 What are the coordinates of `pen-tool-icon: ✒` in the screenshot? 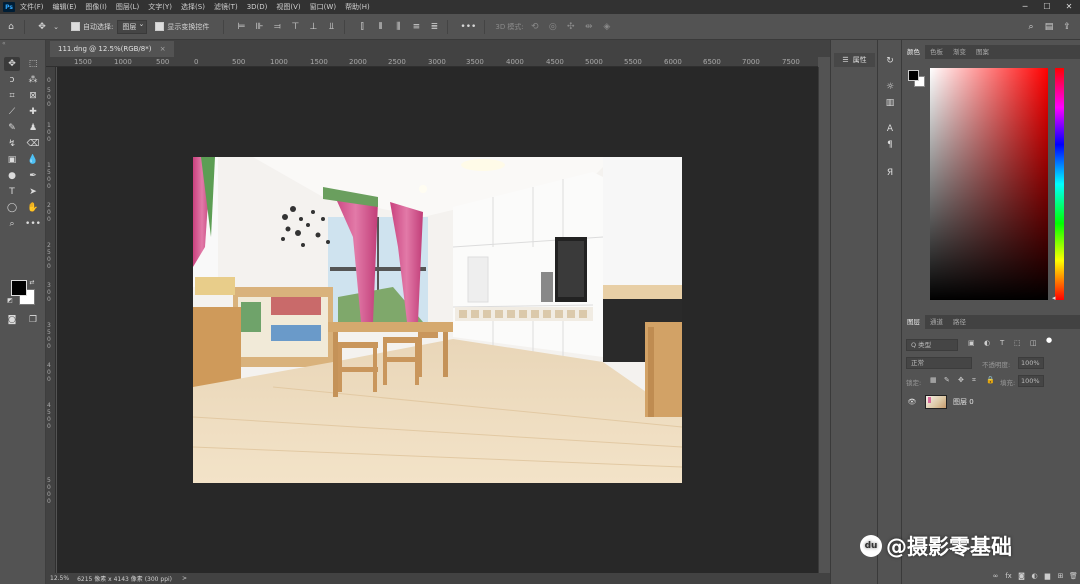 It's located at (33, 176).